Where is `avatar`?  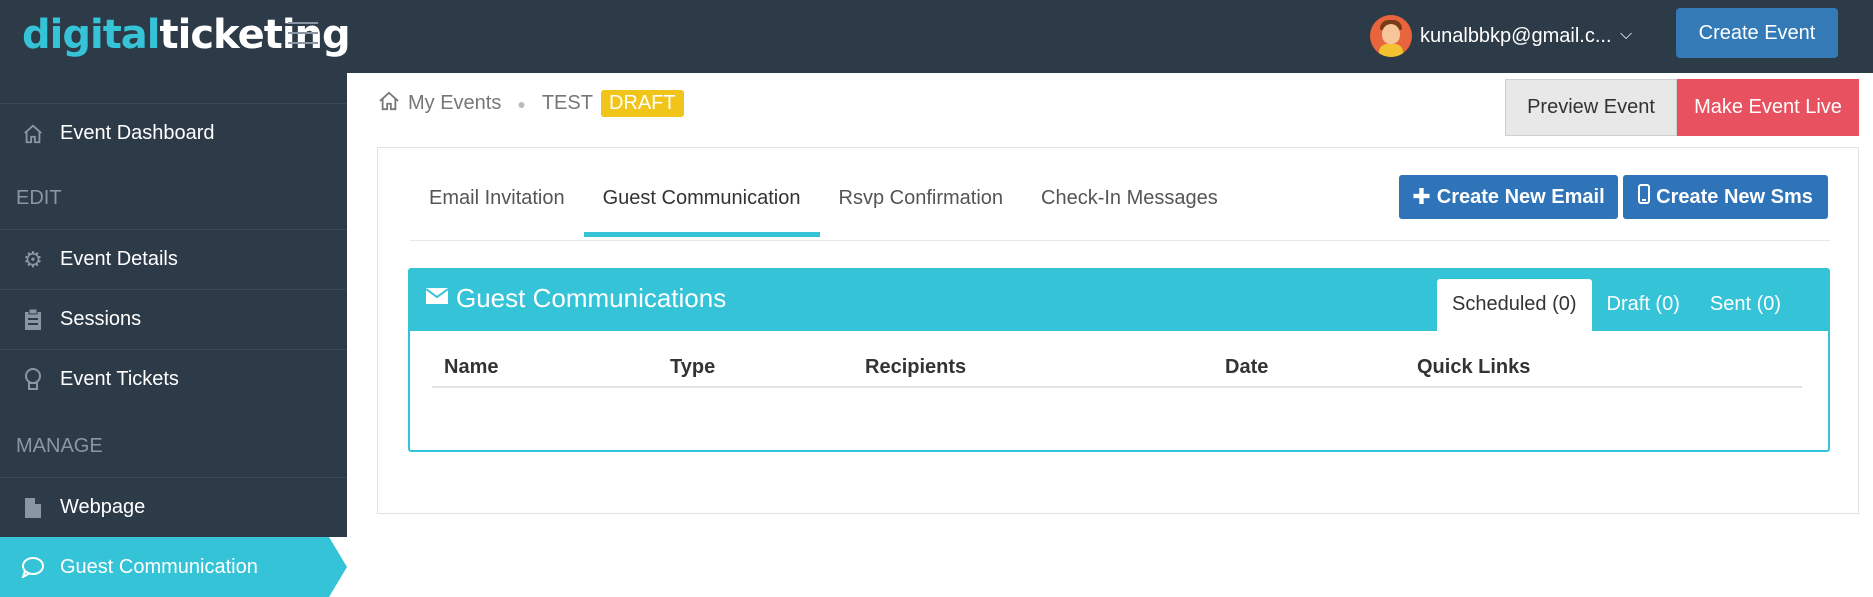 avatar is located at coordinates (1391, 36).